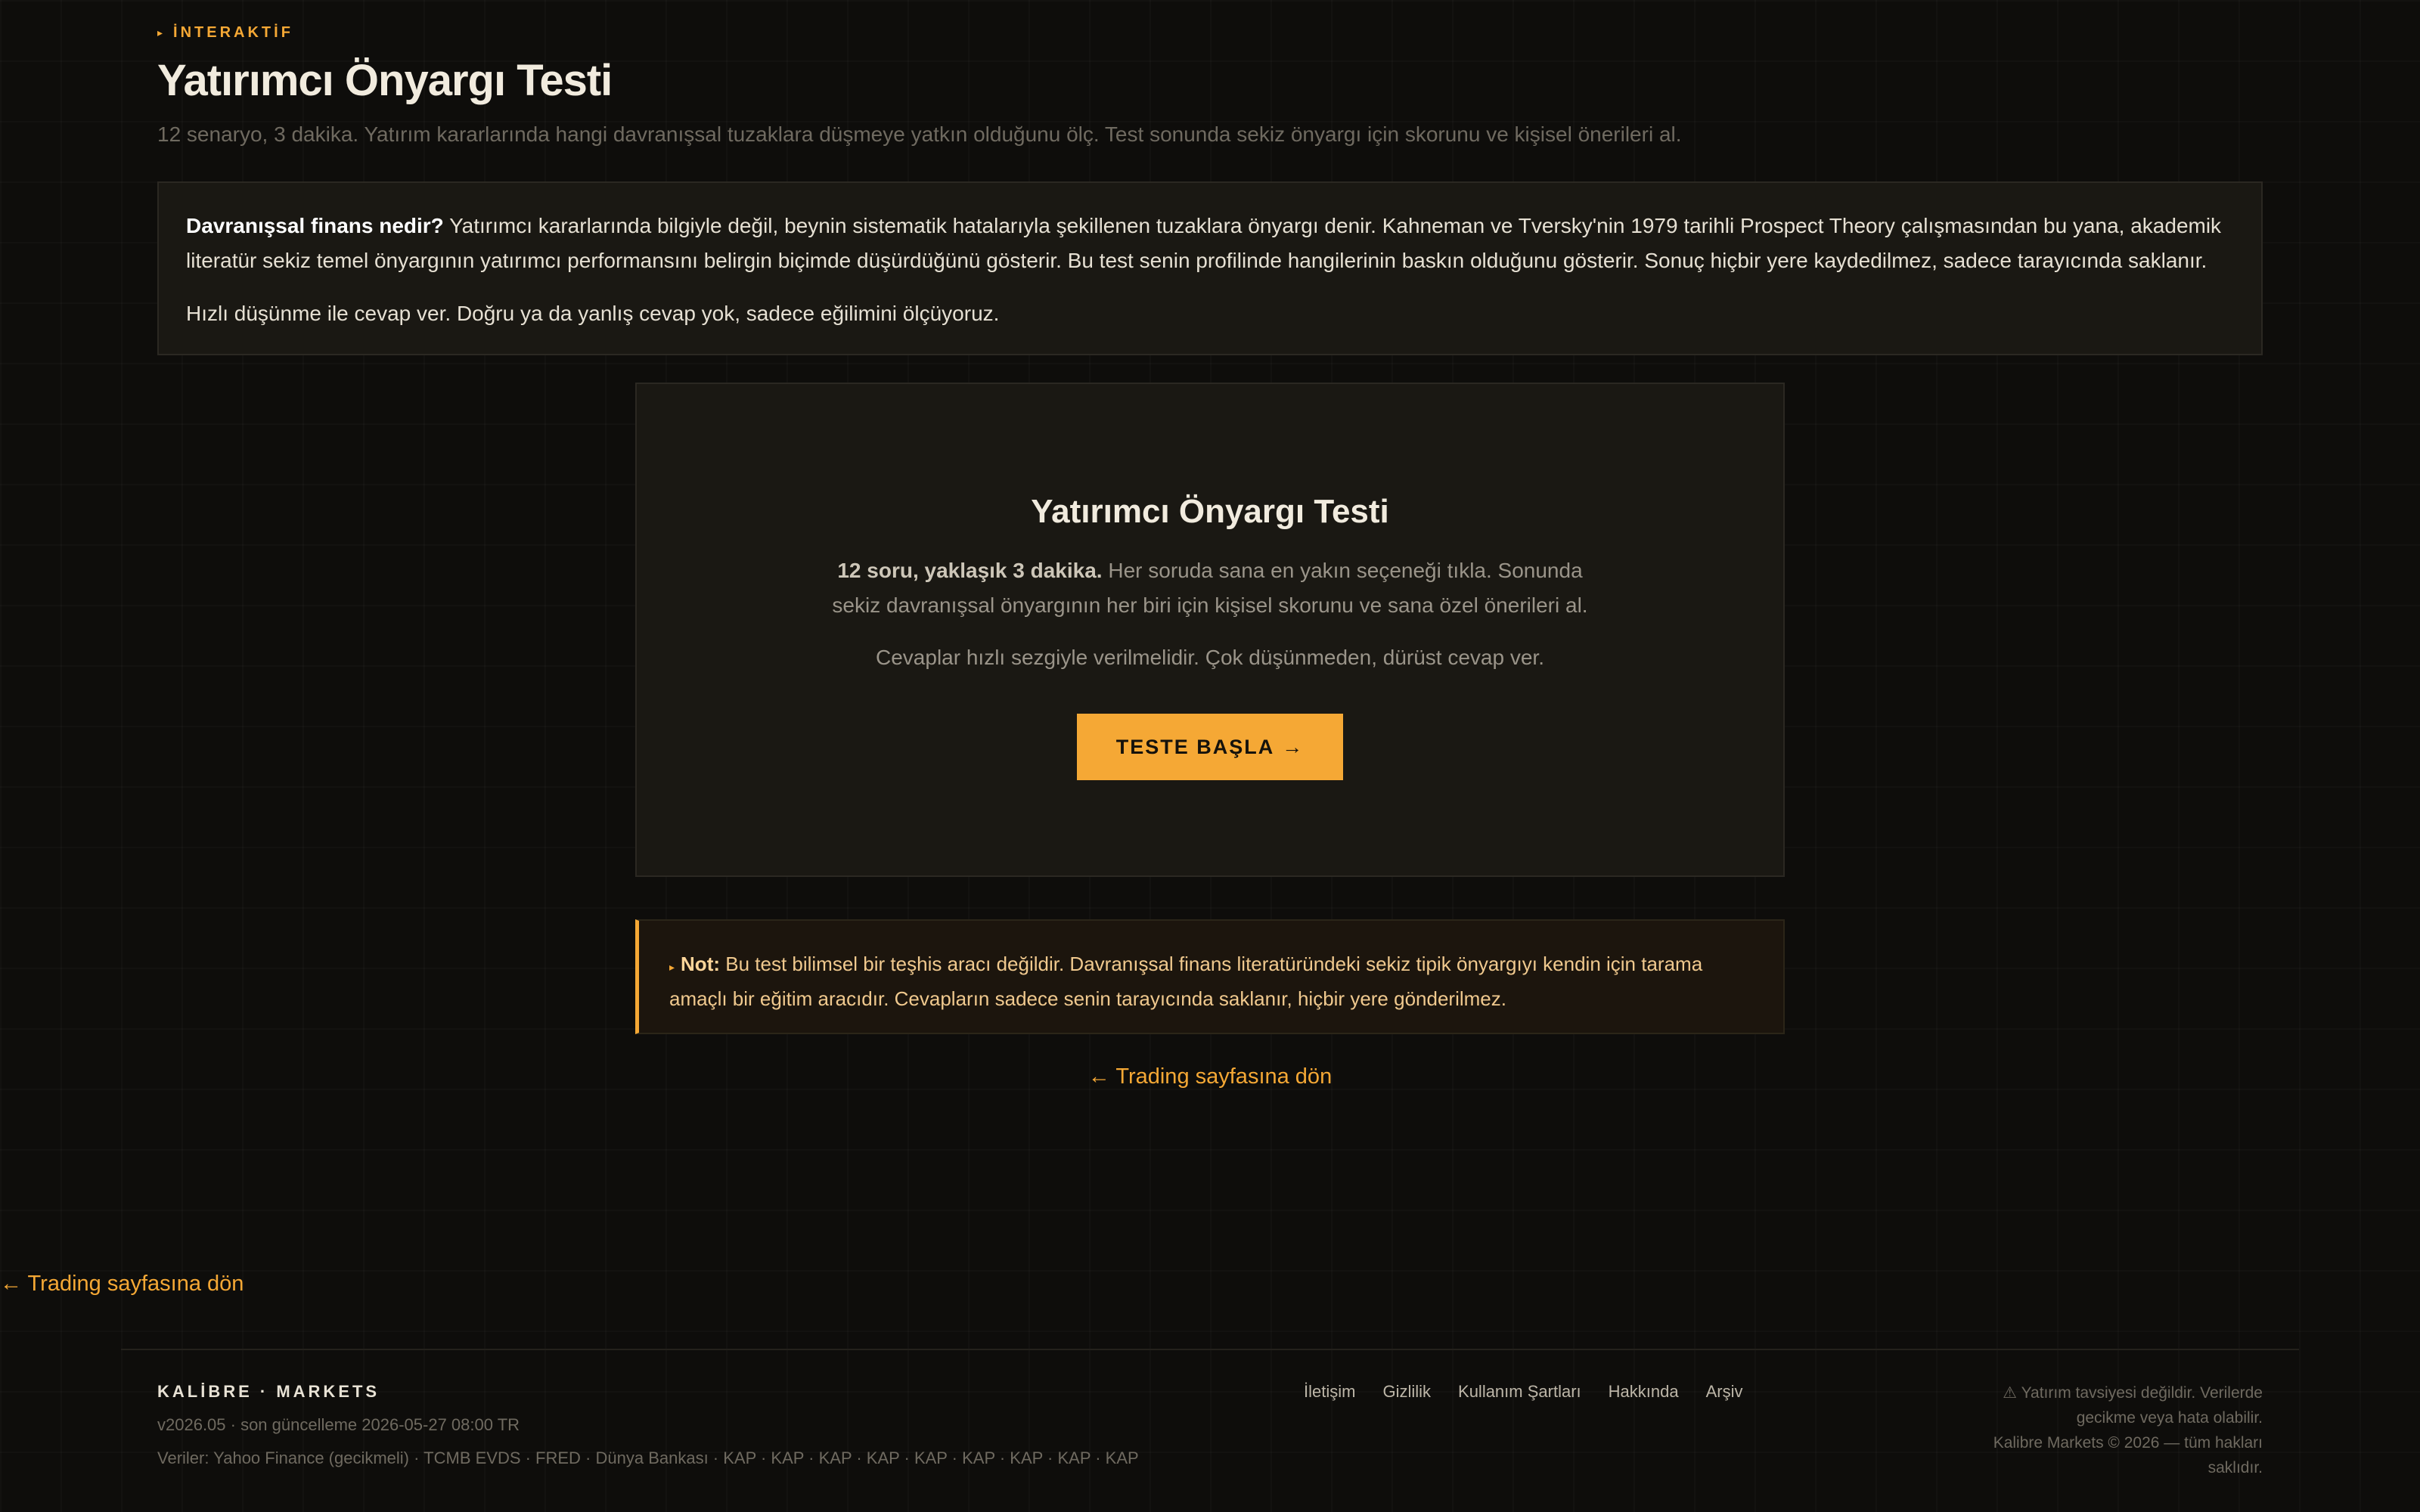 The width and height of the screenshot is (2420, 1512). I want to click on footer-link-contact: İletişim, so click(1329, 1392).